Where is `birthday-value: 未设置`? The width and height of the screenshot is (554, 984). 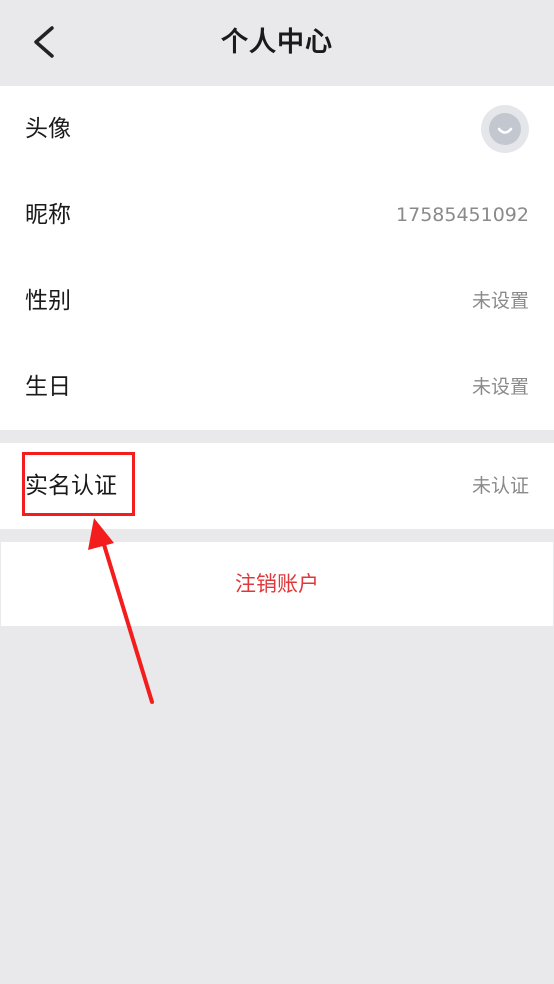
birthday-value: 未设置 is located at coordinates (500, 387).